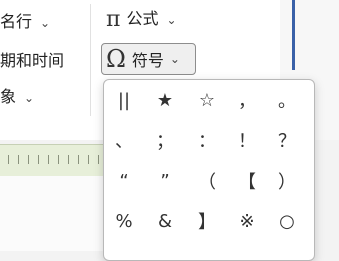 The width and height of the screenshot is (339, 261). I want to click on formula-button: π 公式 ⌄, so click(141, 19).